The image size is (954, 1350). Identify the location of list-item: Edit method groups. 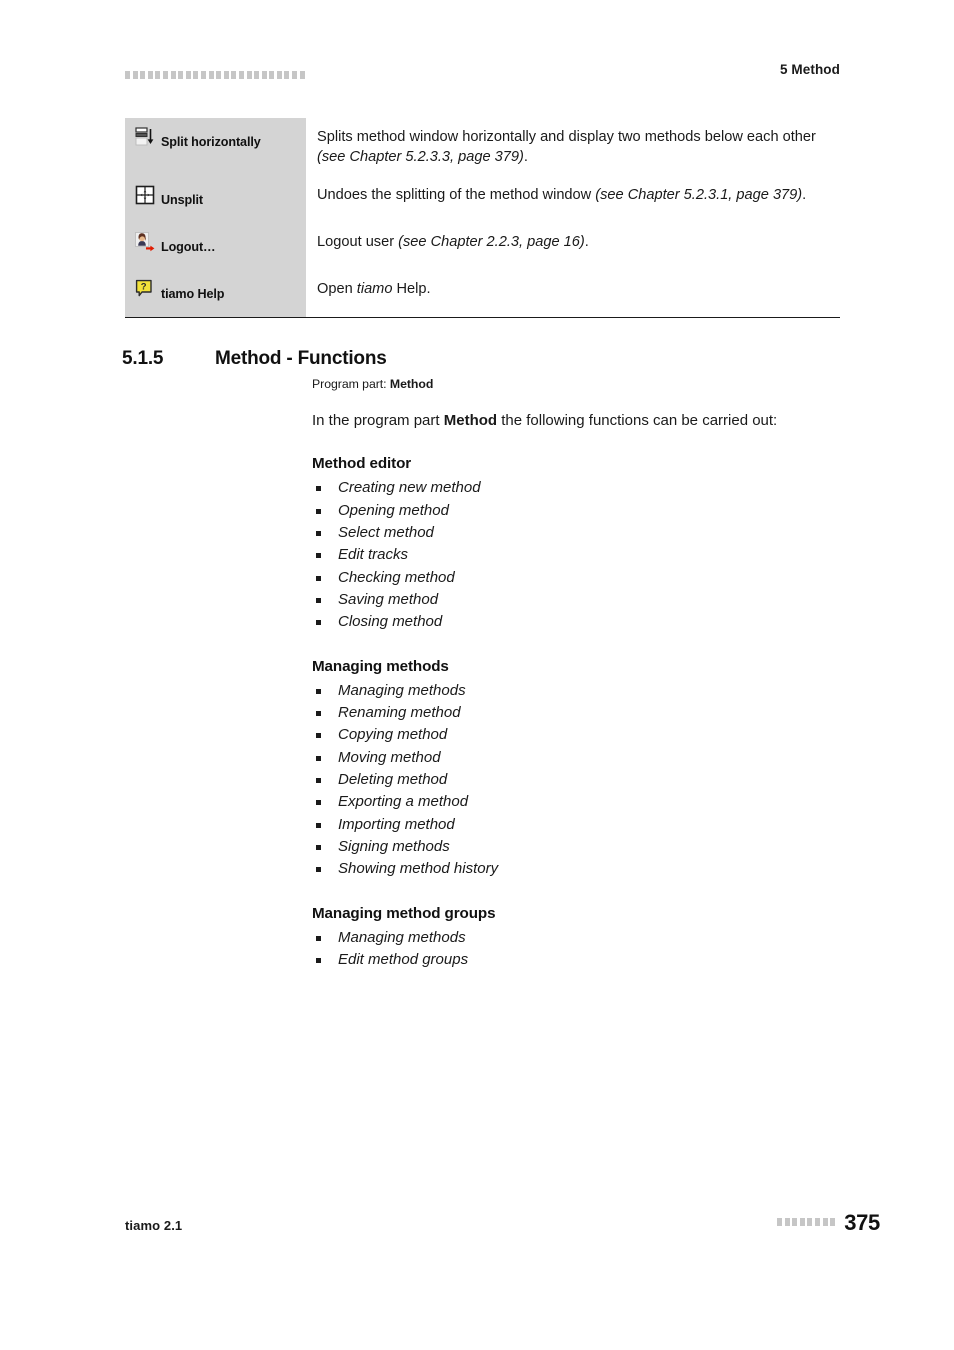
(577, 960).